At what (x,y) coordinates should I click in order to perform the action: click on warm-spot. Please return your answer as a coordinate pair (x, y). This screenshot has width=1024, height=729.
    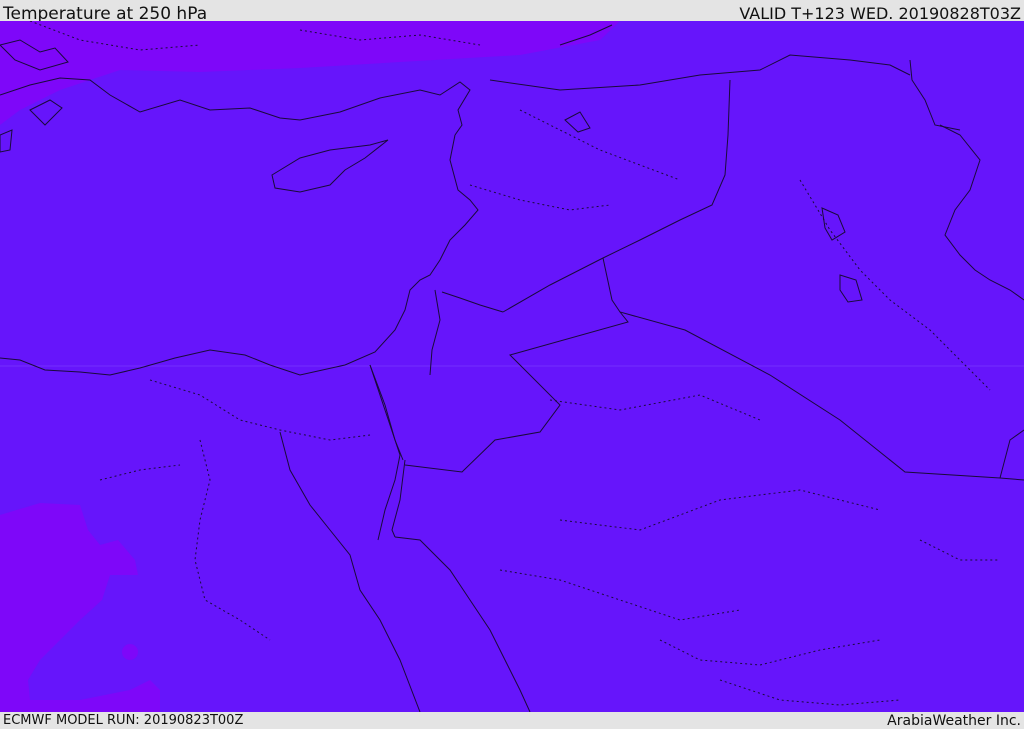
    Looking at the image, I should click on (130, 652).